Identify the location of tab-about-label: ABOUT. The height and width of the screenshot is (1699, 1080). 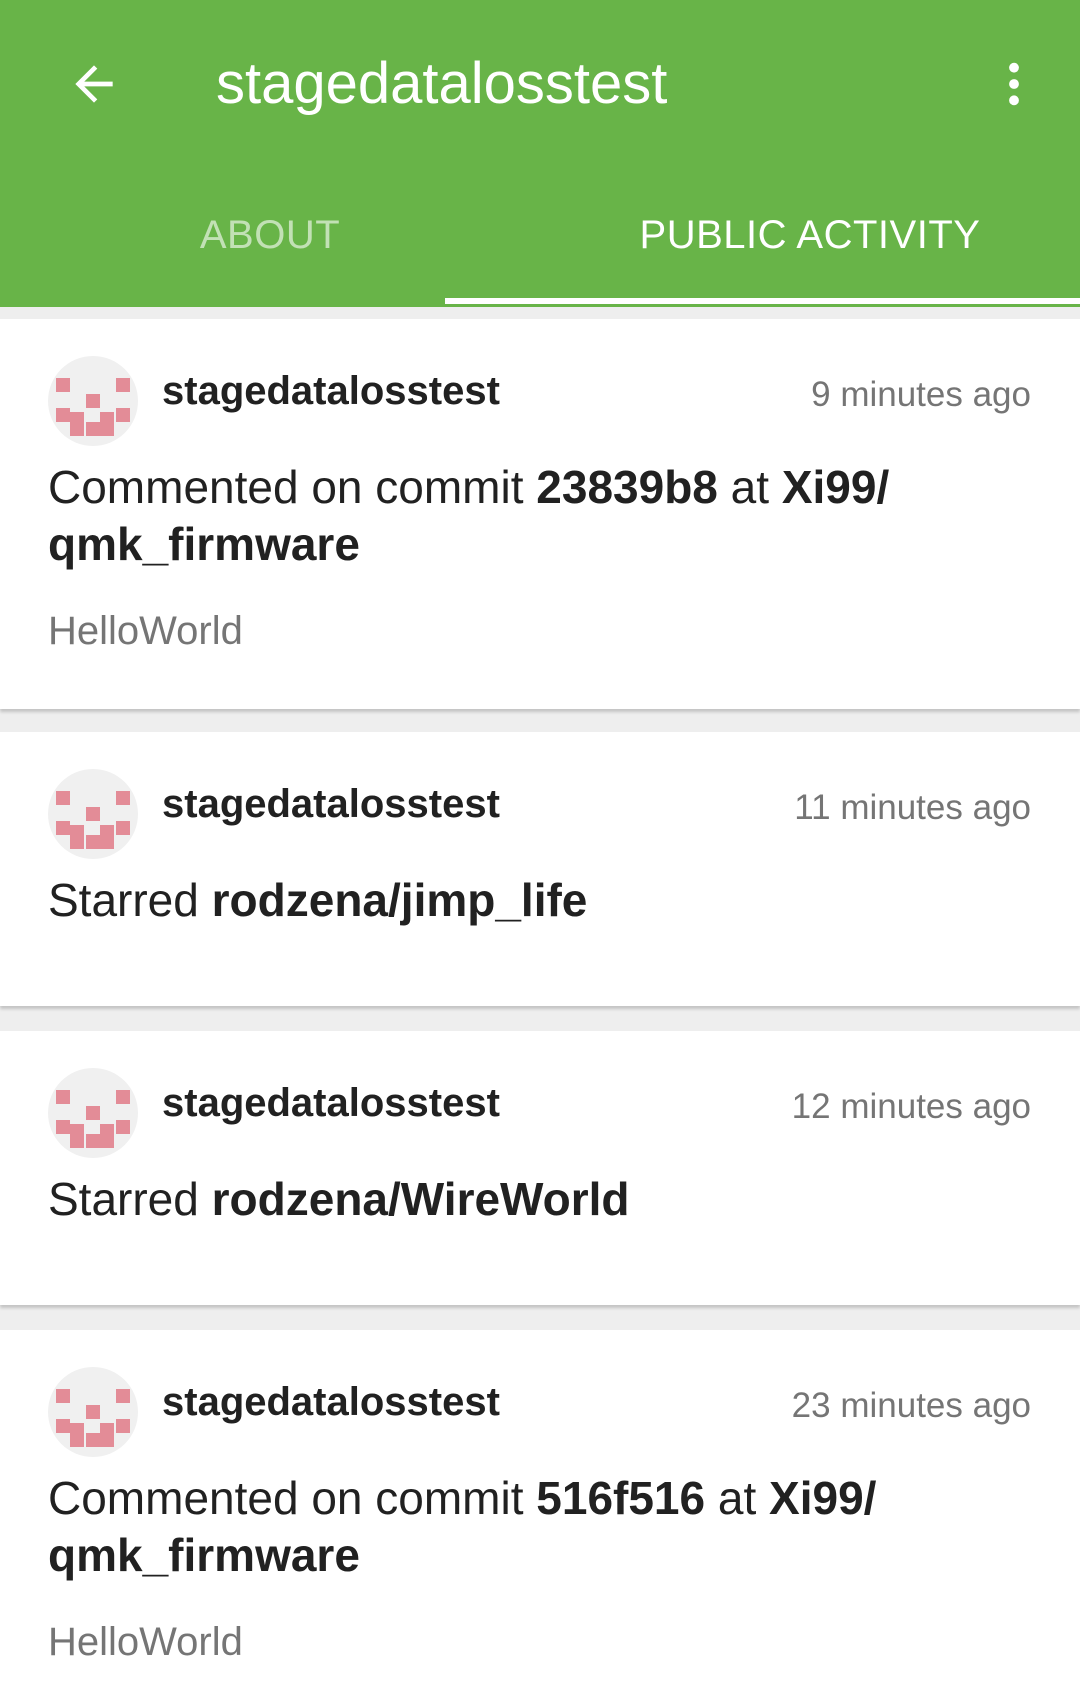
(270, 235).